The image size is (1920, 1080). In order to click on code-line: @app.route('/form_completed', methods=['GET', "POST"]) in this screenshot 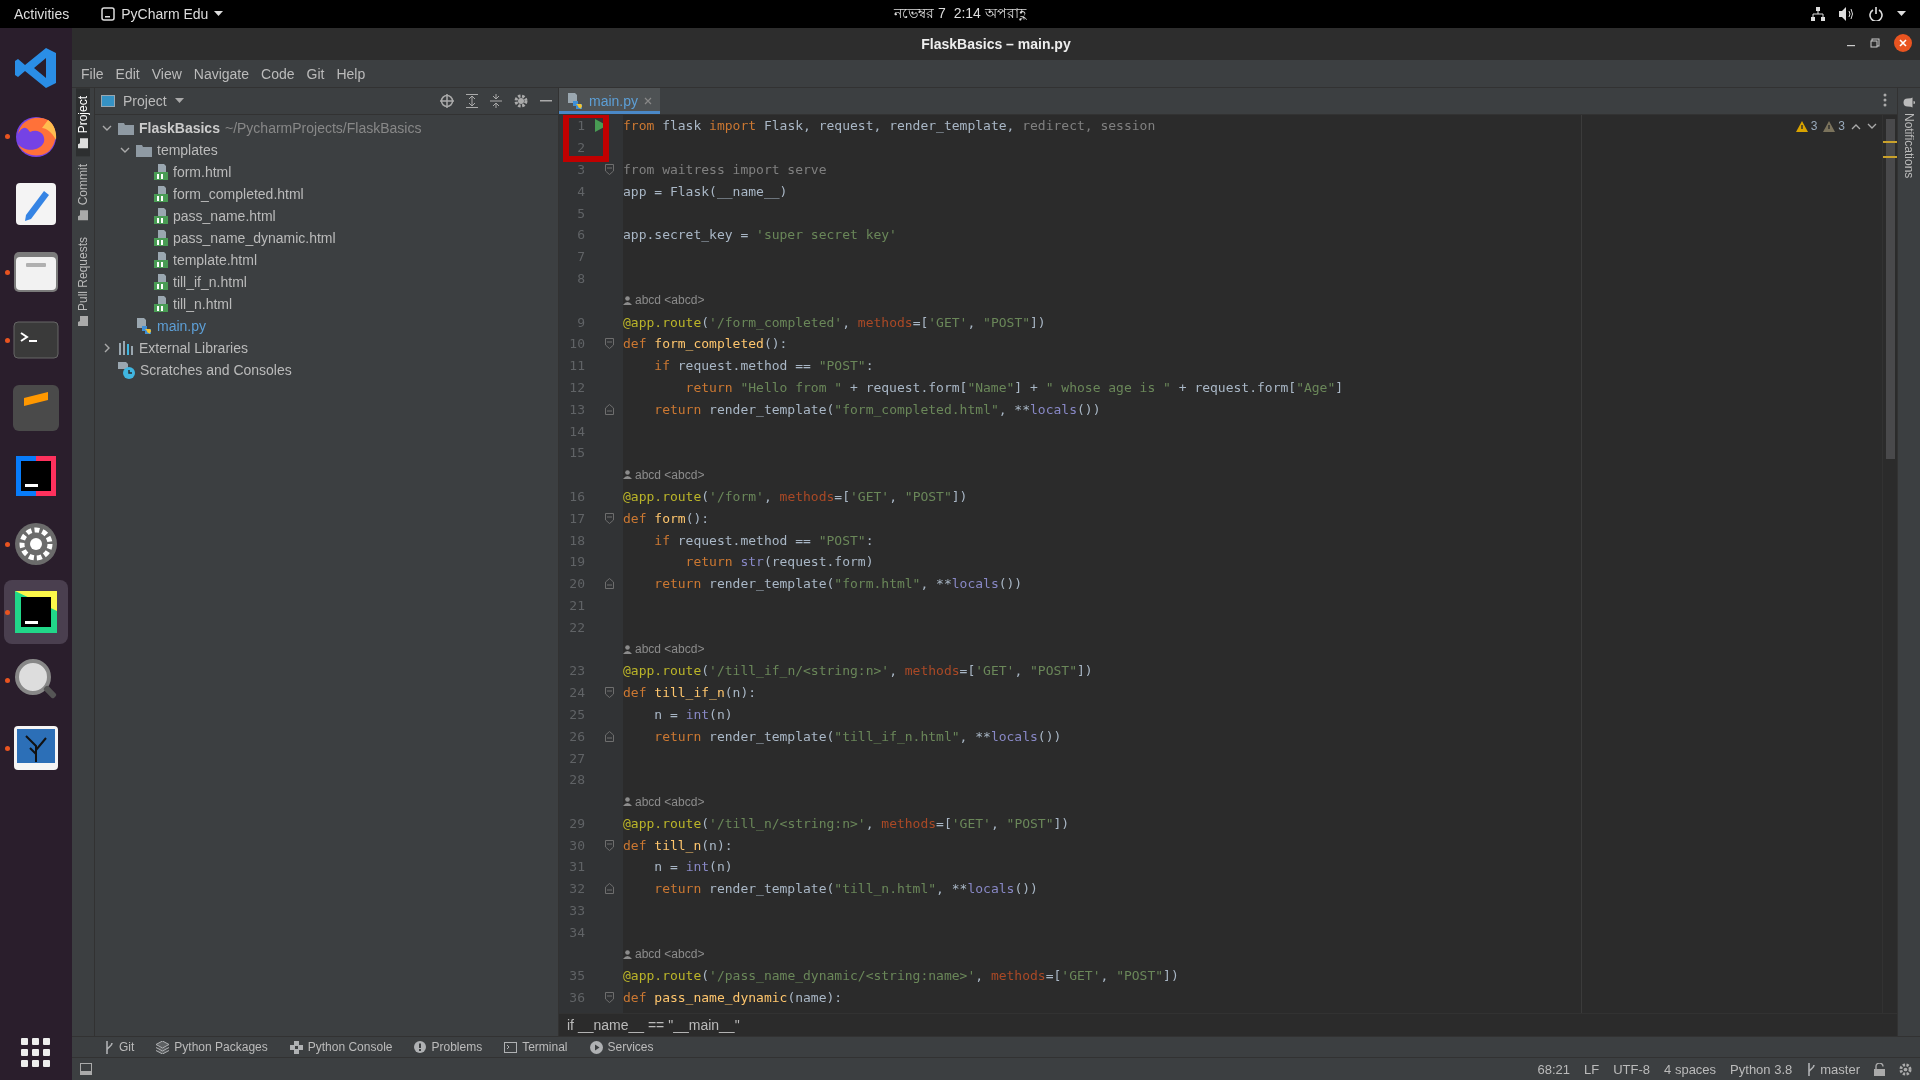, I will do `click(834, 322)`.